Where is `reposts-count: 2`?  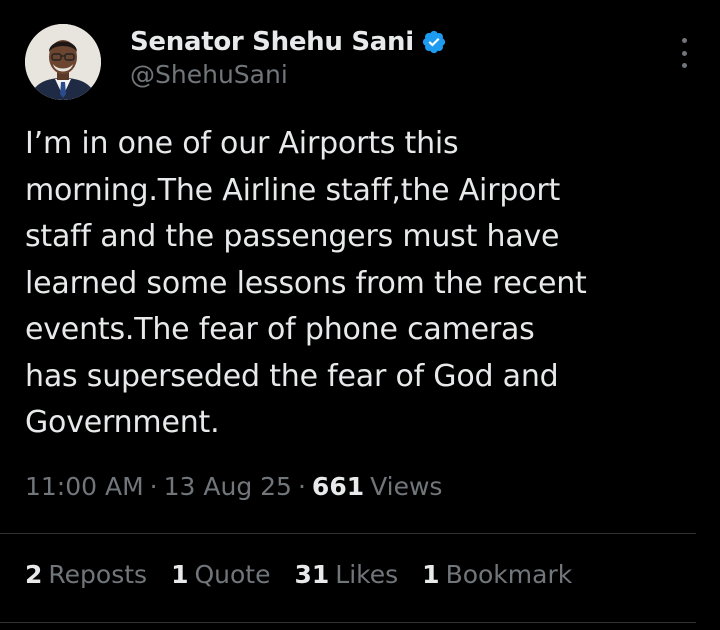 reposts-count: 2 is located at coordinates (34, 574).